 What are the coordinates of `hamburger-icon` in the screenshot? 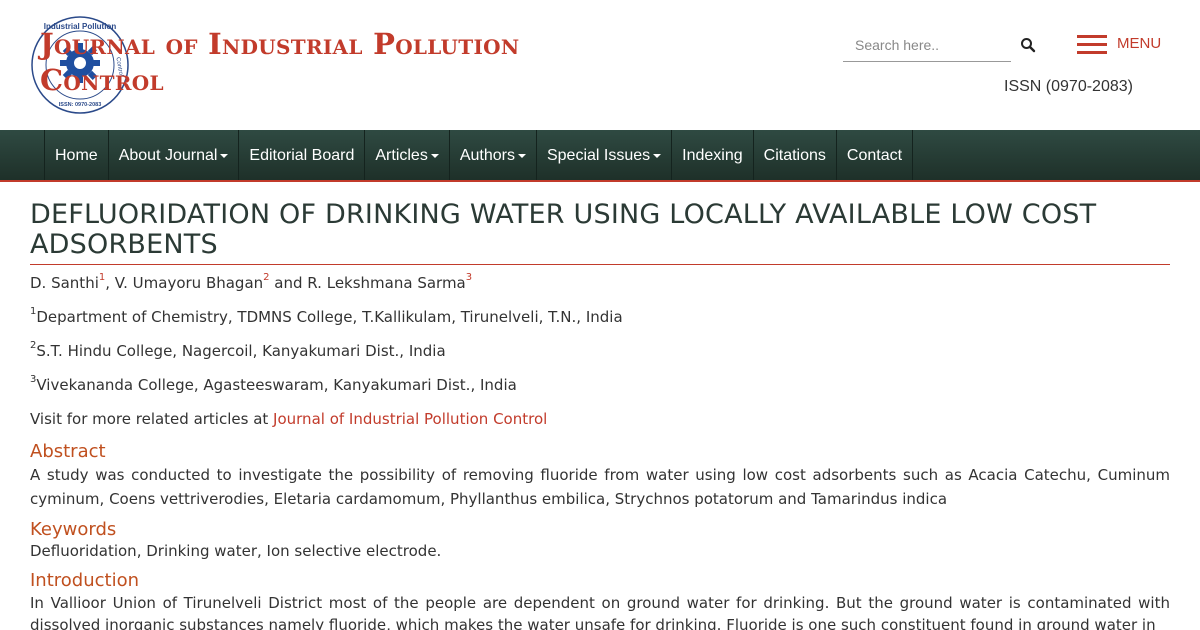 It's located at (1092, 45).